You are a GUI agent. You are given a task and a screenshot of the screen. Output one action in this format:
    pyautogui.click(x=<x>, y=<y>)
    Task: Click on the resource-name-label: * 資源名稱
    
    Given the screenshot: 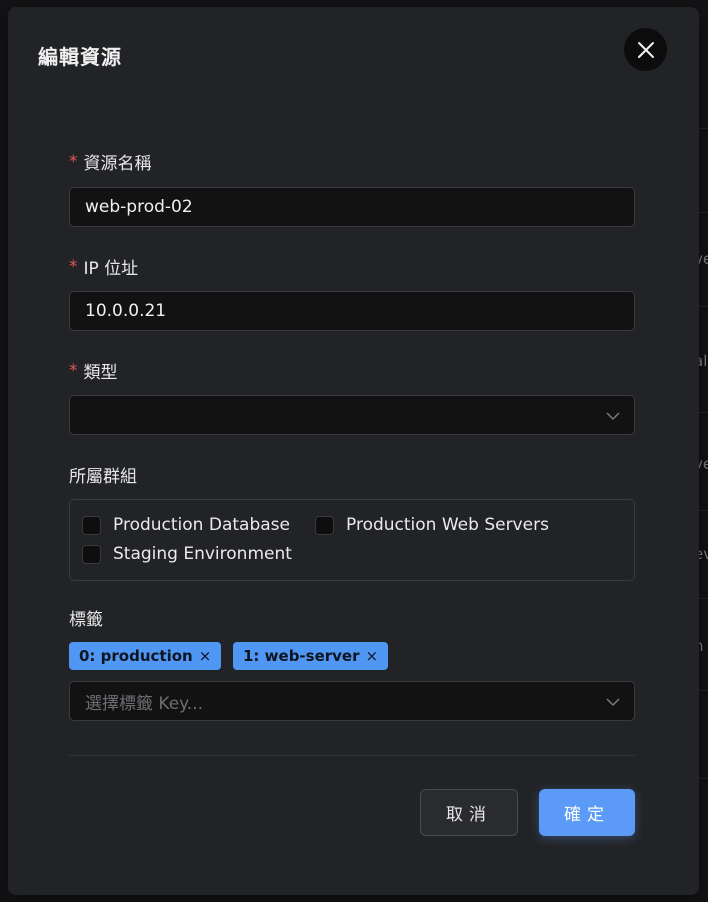 What is the action you would take?
    pyautogui.click(x=110, y=162)
    